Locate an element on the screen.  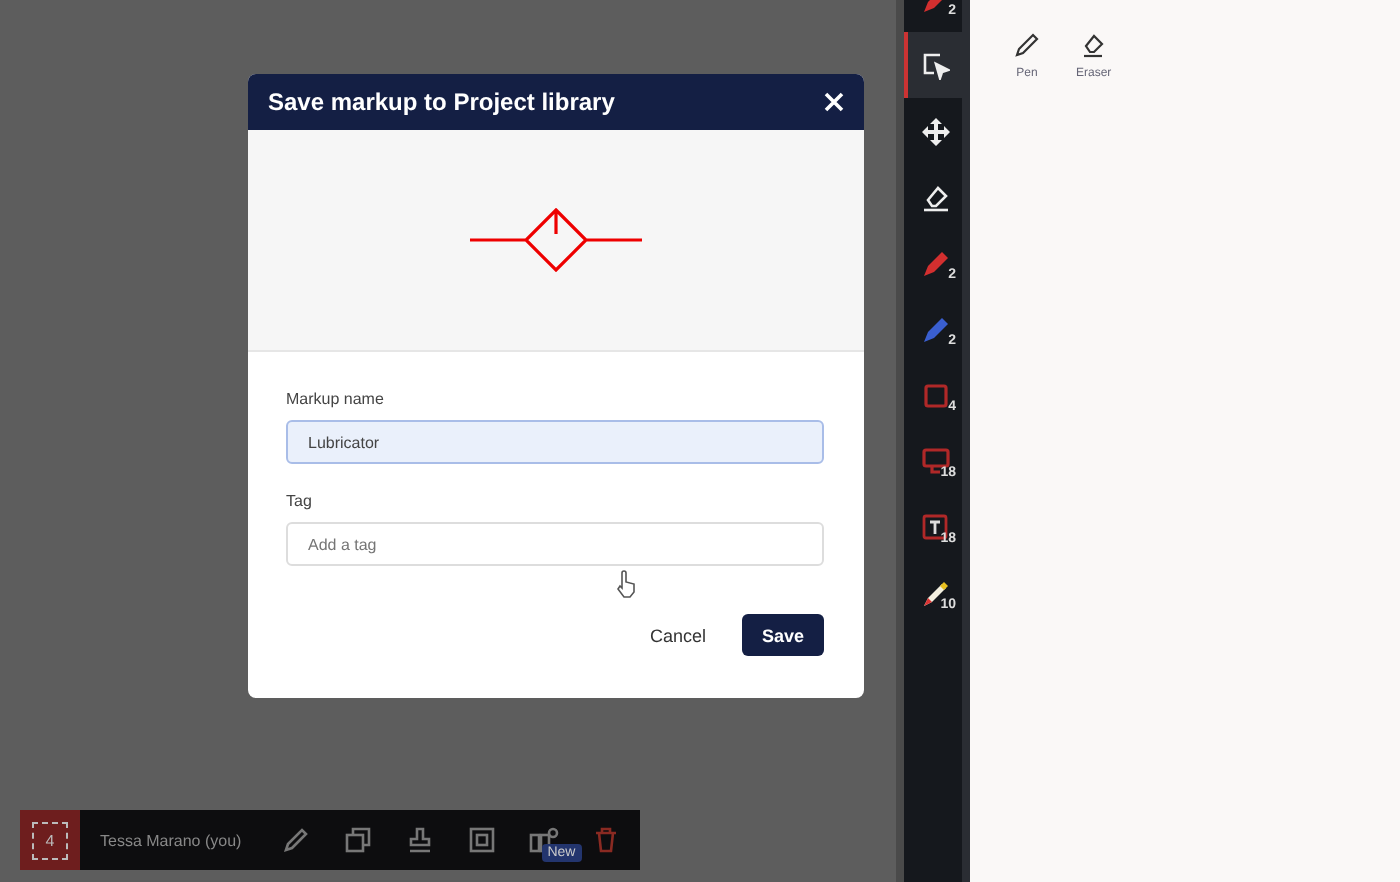
field-label: Tag is located at coordinates (300, 501).